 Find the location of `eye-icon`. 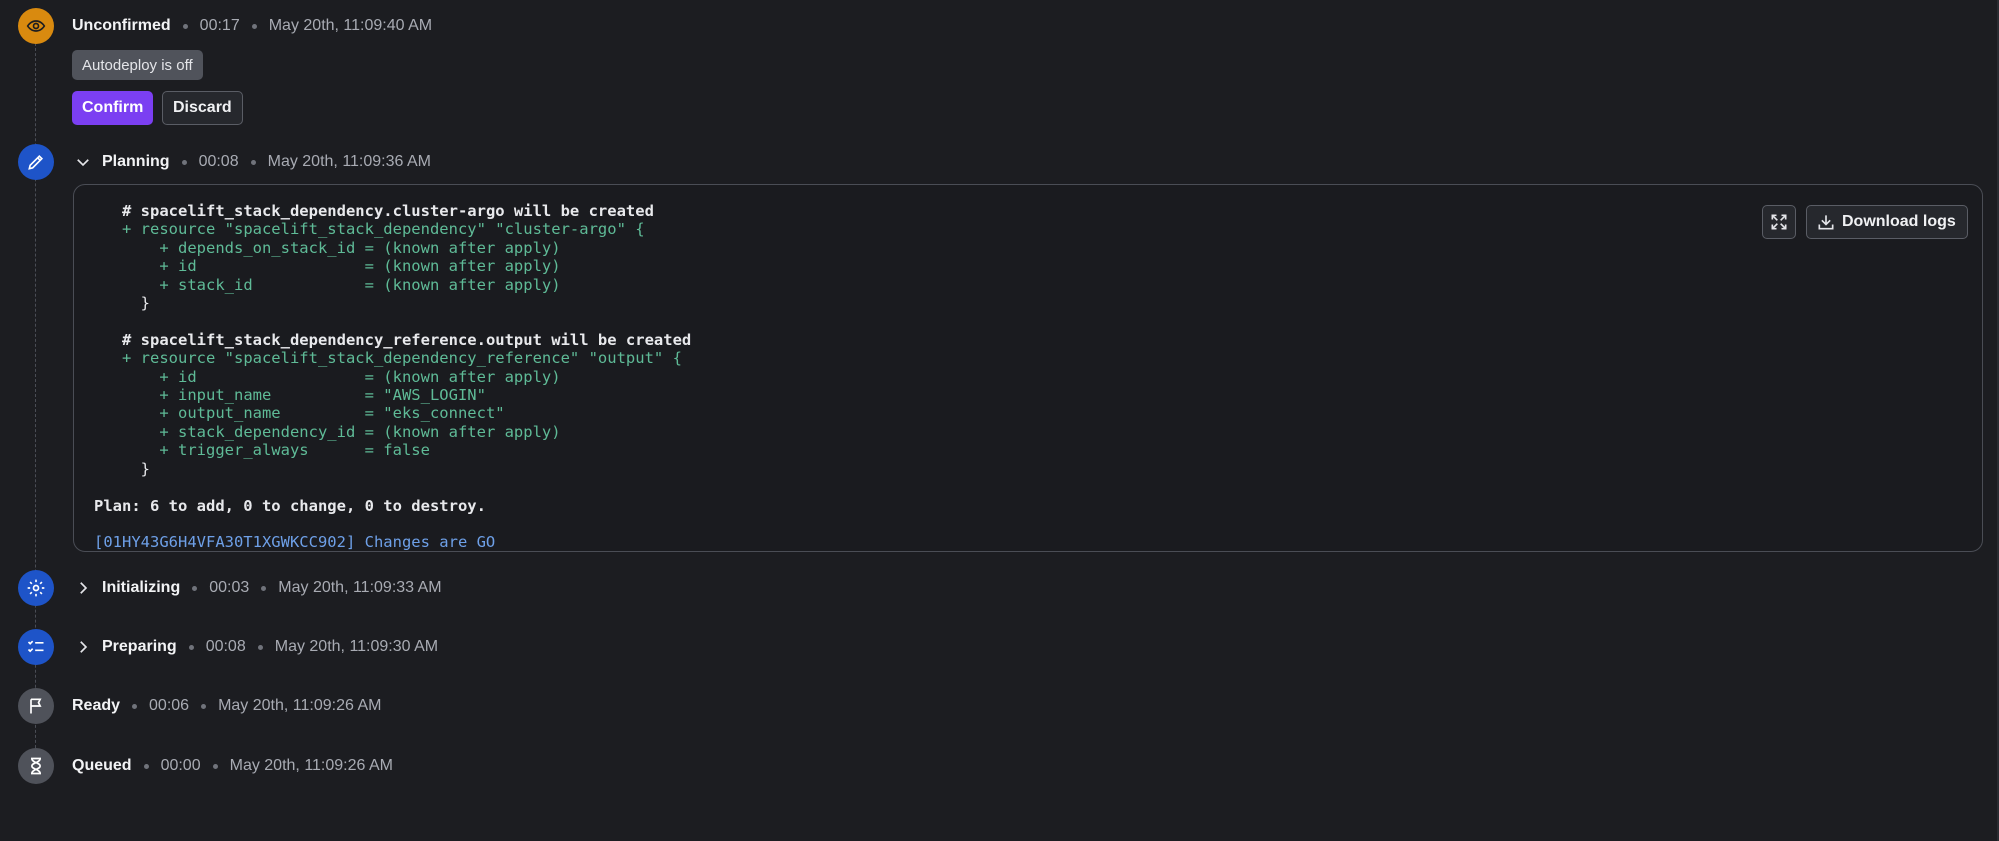

eye-icon is located at coordinates (36, 26).